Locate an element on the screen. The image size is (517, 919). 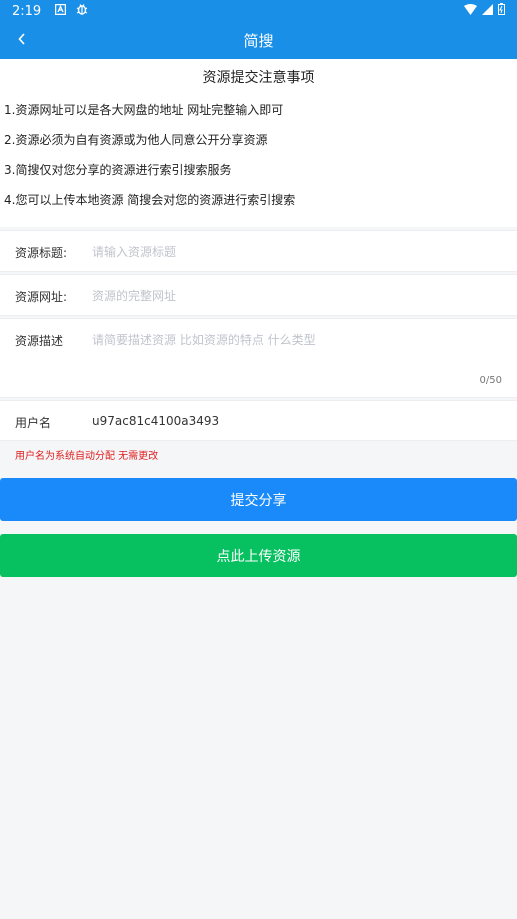
description-textarea is located at coordinates (292, 351).